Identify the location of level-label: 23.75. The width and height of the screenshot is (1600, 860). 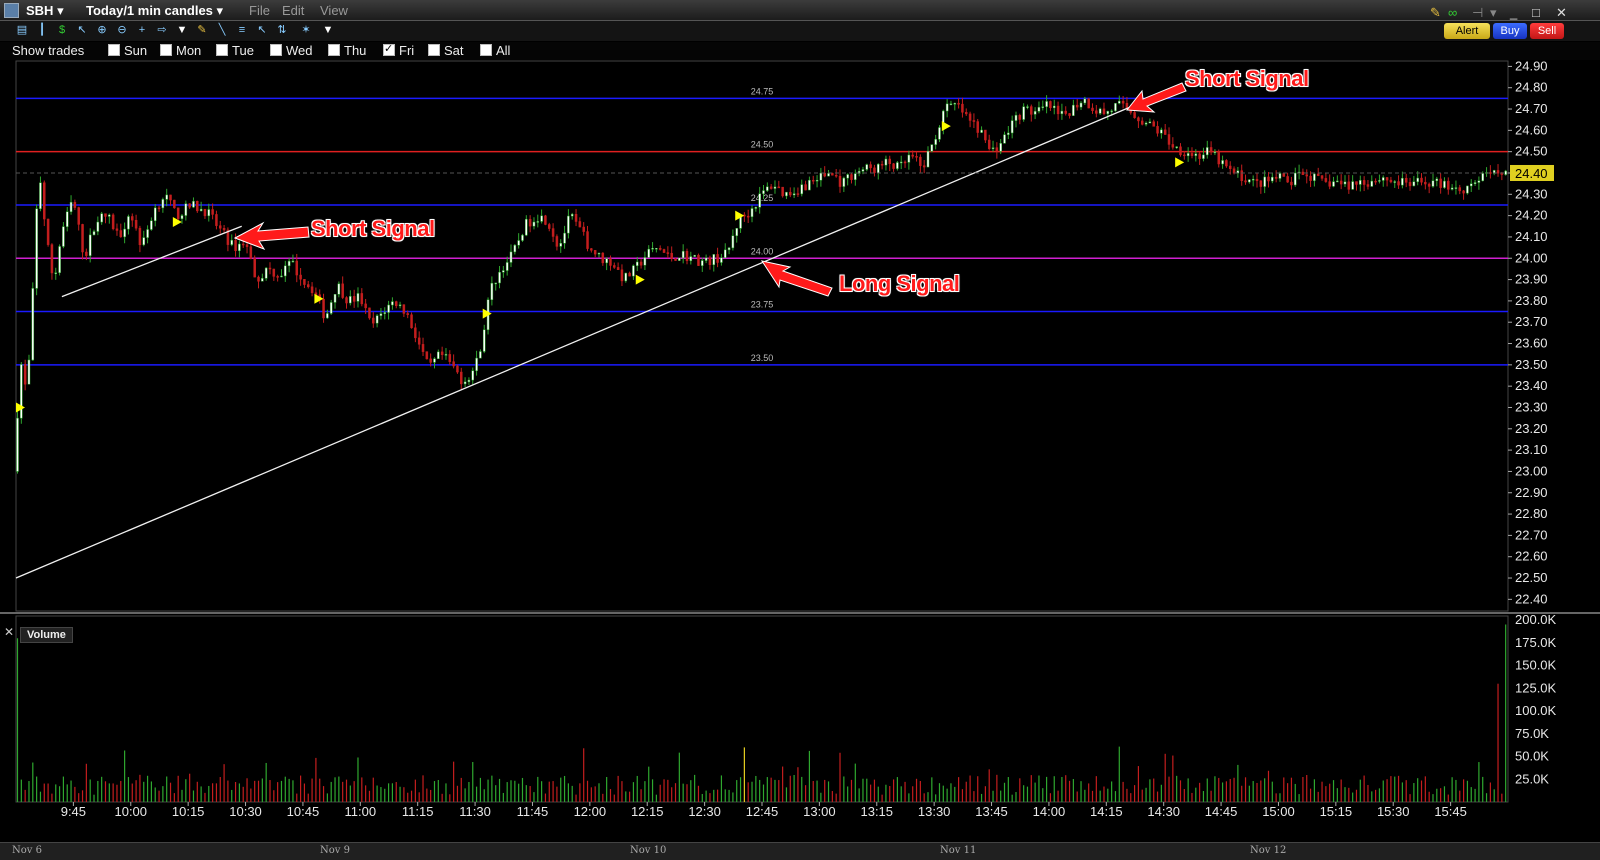
(762, 305).